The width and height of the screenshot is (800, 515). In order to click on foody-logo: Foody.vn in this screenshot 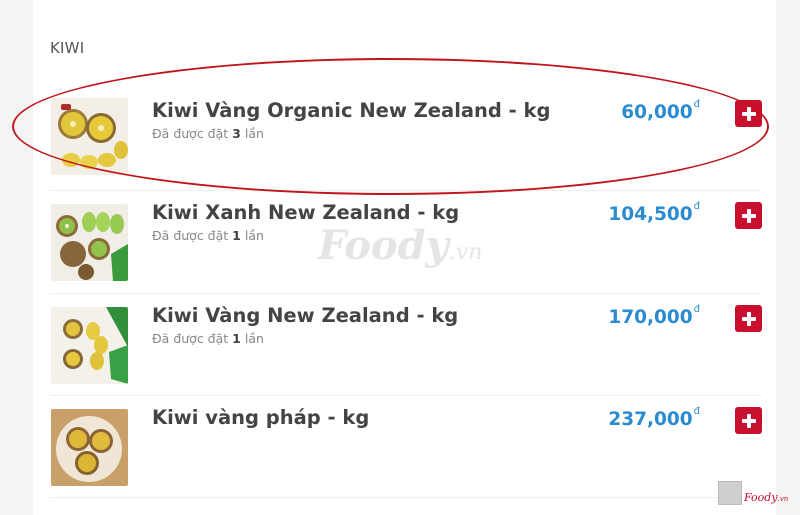, I will do `click(766, 497)`.